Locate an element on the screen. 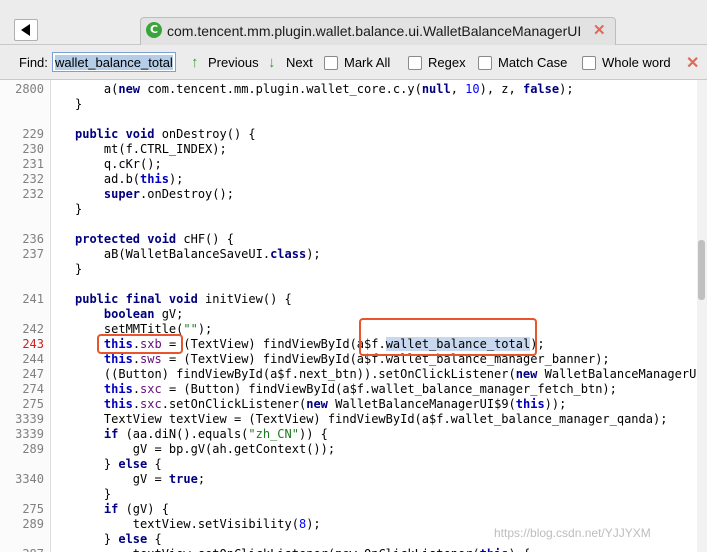  line-number: 244 is located at coordinates (33, 359).